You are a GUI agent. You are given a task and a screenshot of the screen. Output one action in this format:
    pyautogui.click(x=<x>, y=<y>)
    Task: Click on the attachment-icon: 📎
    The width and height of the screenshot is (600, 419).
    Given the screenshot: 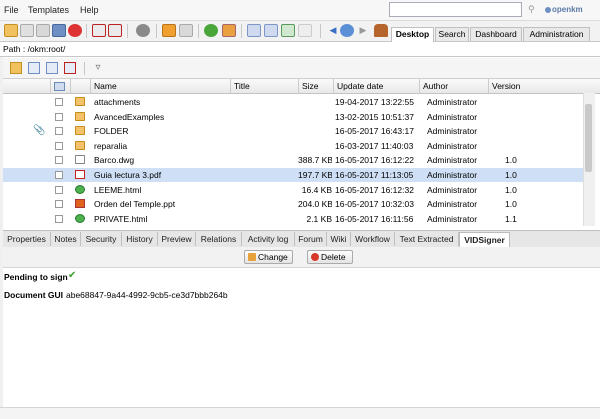 What is the action you would take?
    pyautogui.click(x=39, y=131)
    